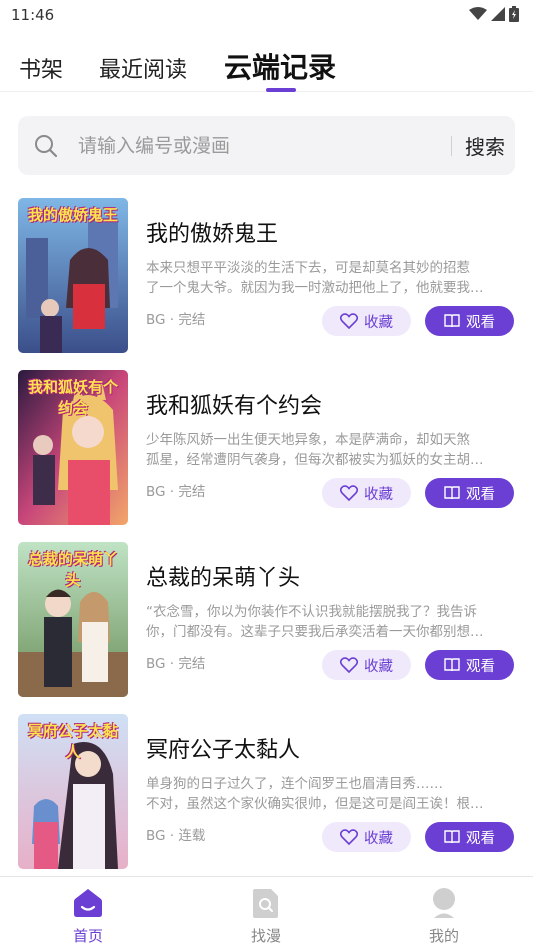 The image size is (533, 948). Describe the element at coordinates (281, 90) in the screenshot. I see `active-tab-indicator` at that location.